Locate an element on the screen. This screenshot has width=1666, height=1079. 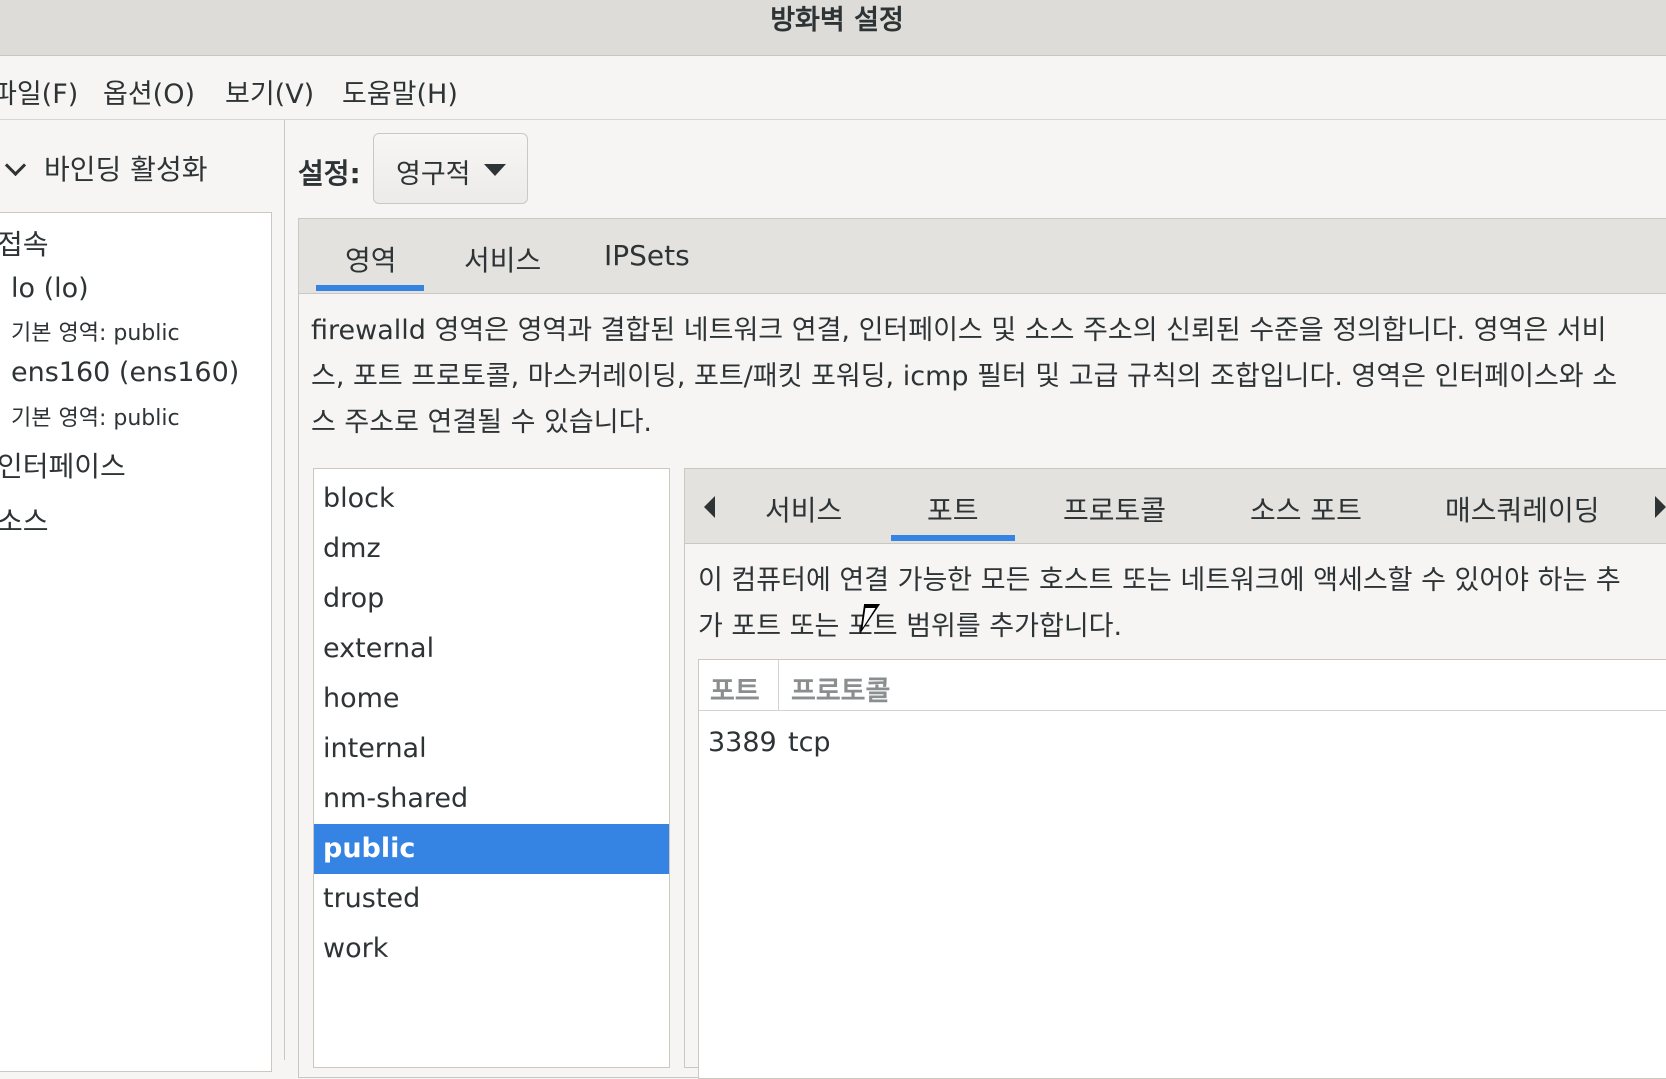
binding-expander: 바인딩 활성화 is located at coordinates (140, 168).